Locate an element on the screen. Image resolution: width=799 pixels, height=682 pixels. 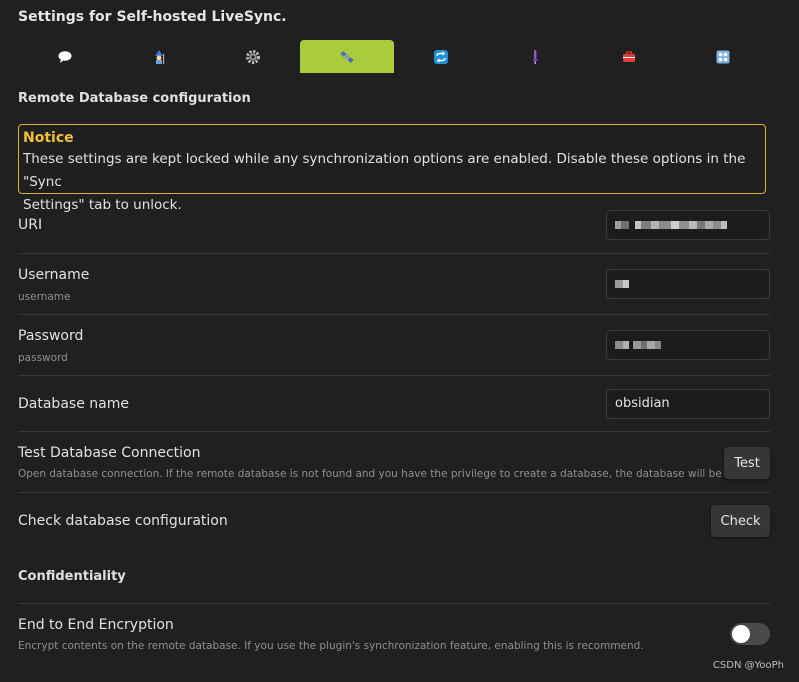
control-knobs-icon is located at coordinates (723, 56).